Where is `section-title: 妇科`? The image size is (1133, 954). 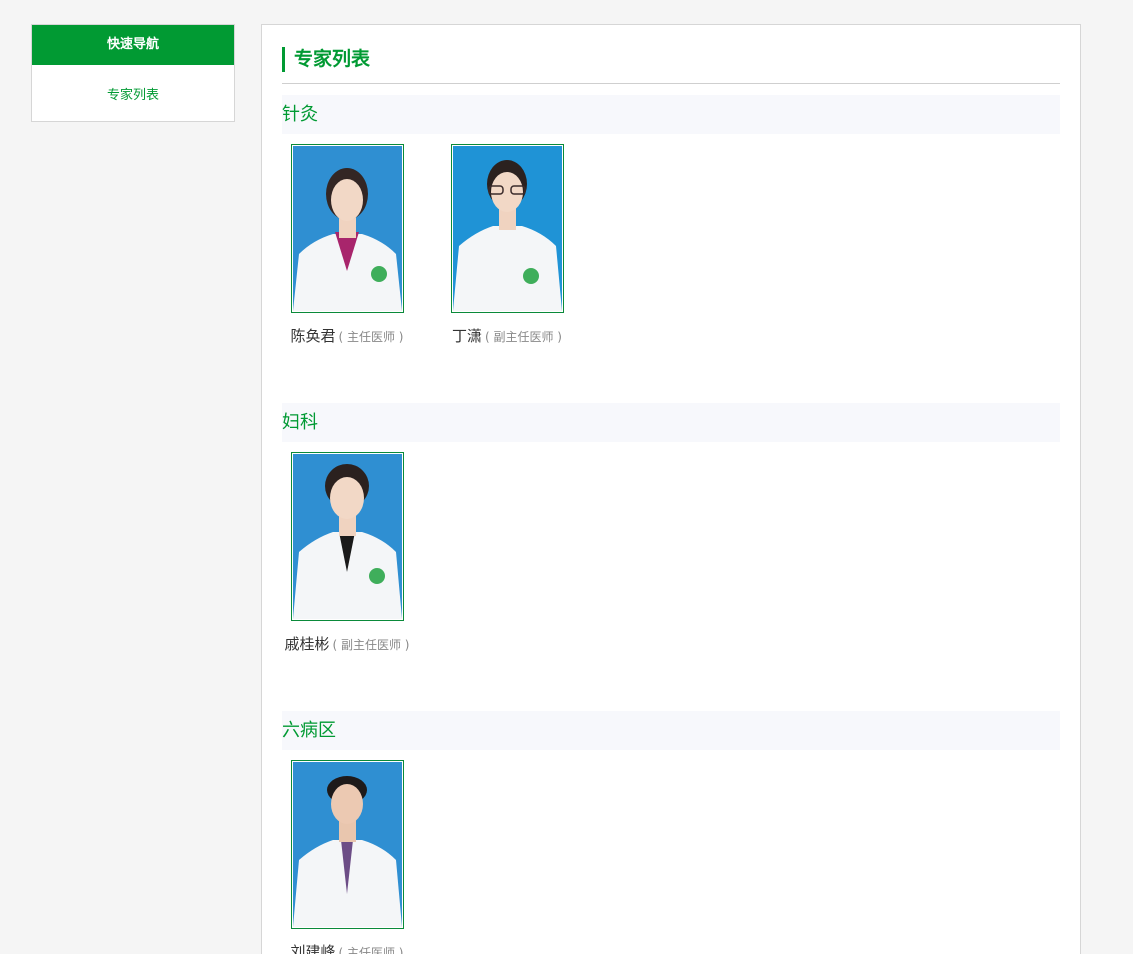 section-title: 妇科 is located at coordinates (671, 422).